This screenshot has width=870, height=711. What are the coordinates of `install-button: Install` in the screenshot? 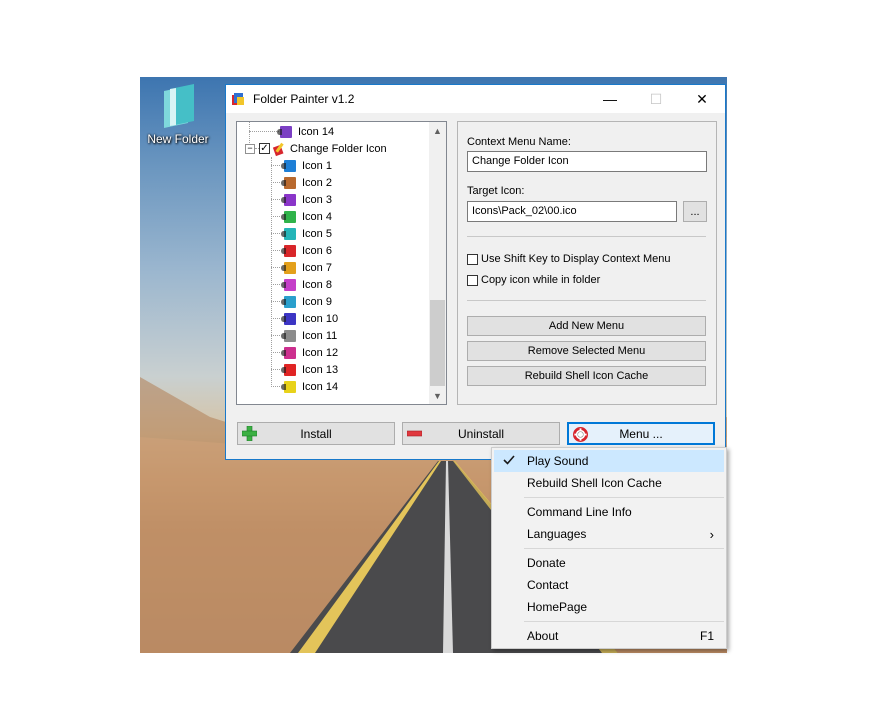 It's located at (316, 433).